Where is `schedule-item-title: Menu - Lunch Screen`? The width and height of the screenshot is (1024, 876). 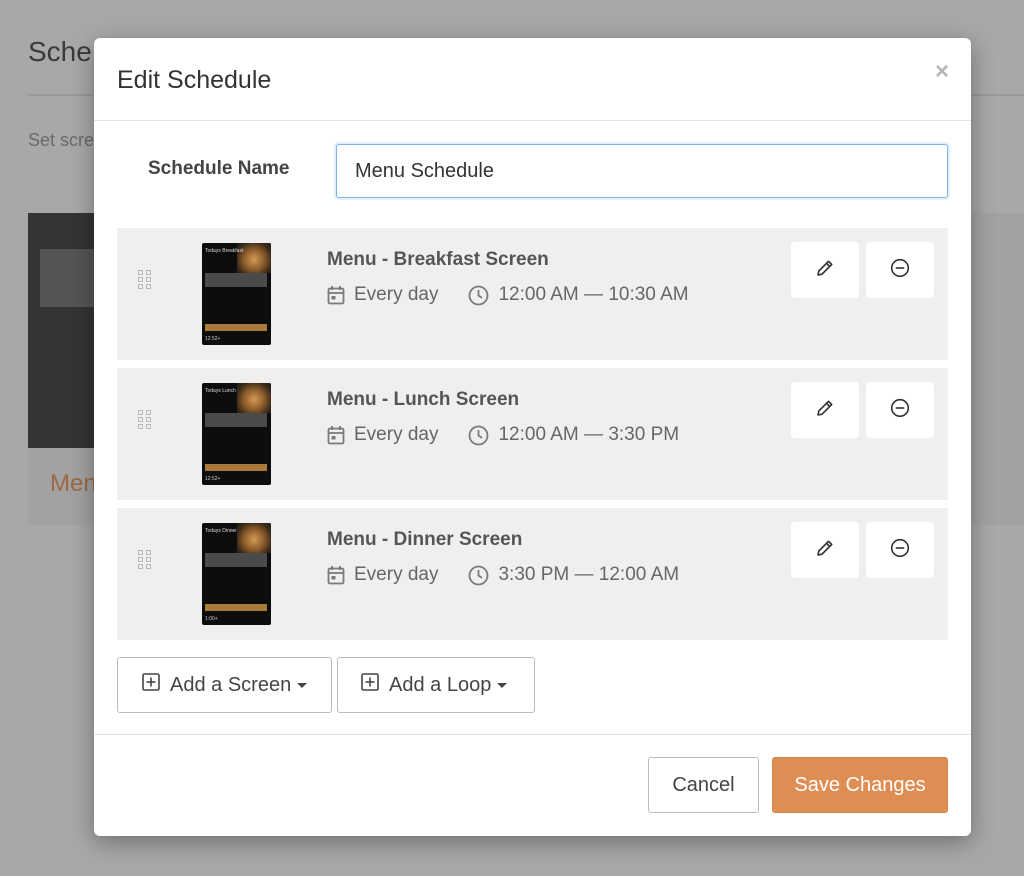 schedule-item-title: Menu - Lunch Screen is located at coordinates (423, 399).